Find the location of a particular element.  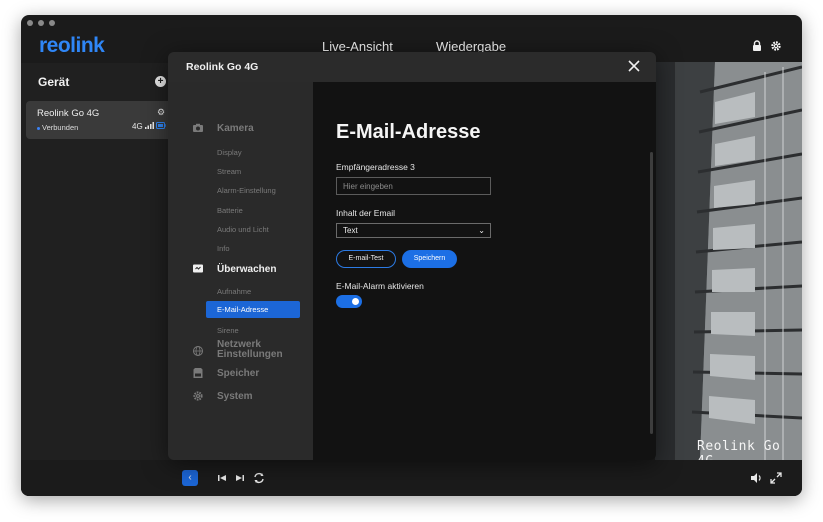

device-signal: 4G is located at coordinates (149, 126).